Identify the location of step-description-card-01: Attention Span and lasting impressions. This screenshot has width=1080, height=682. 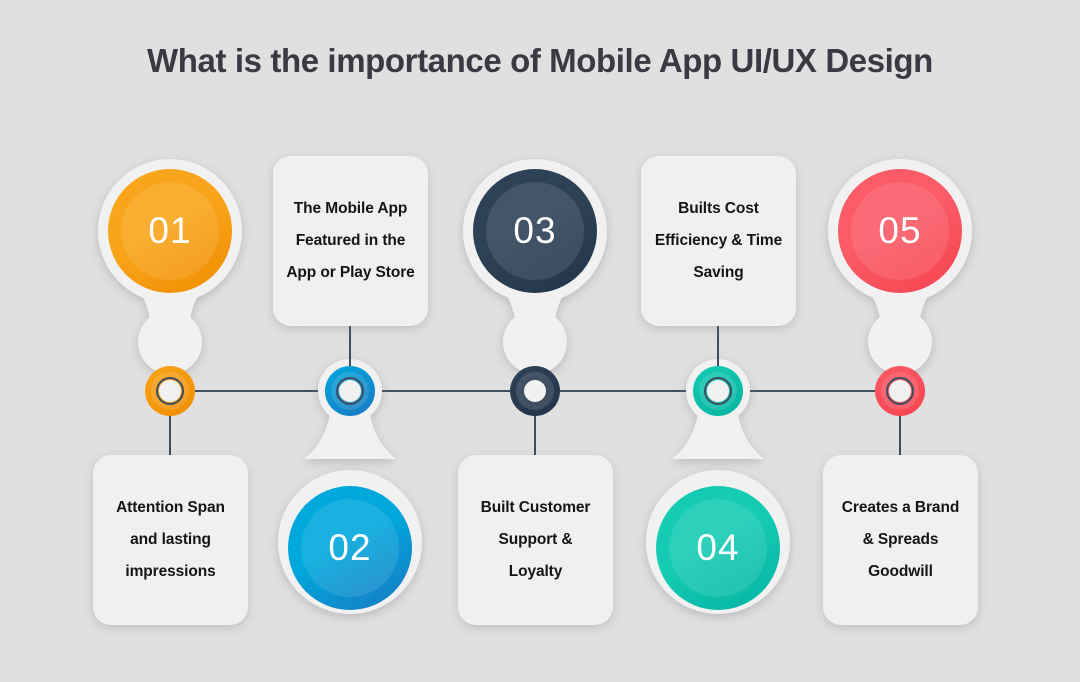
(170, 540).